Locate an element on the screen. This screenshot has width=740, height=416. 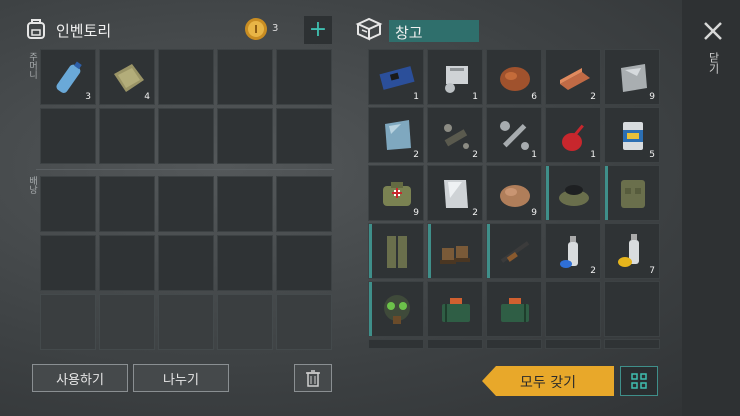
storage-icon is located at coordinates (369, 29).